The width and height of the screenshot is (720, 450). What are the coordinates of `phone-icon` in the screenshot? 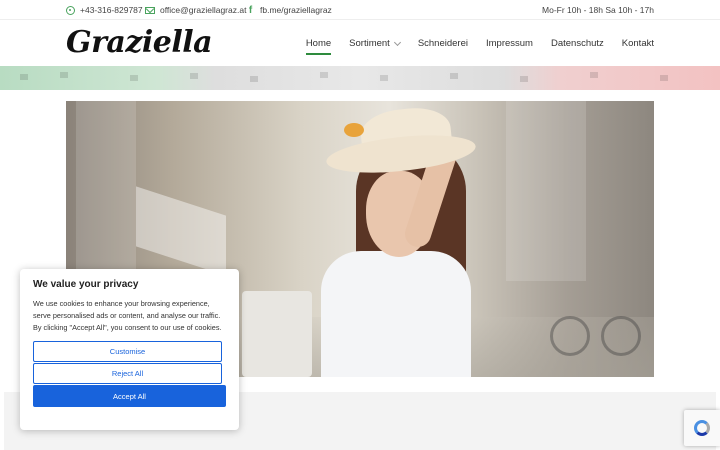 It's located at (70, 10).